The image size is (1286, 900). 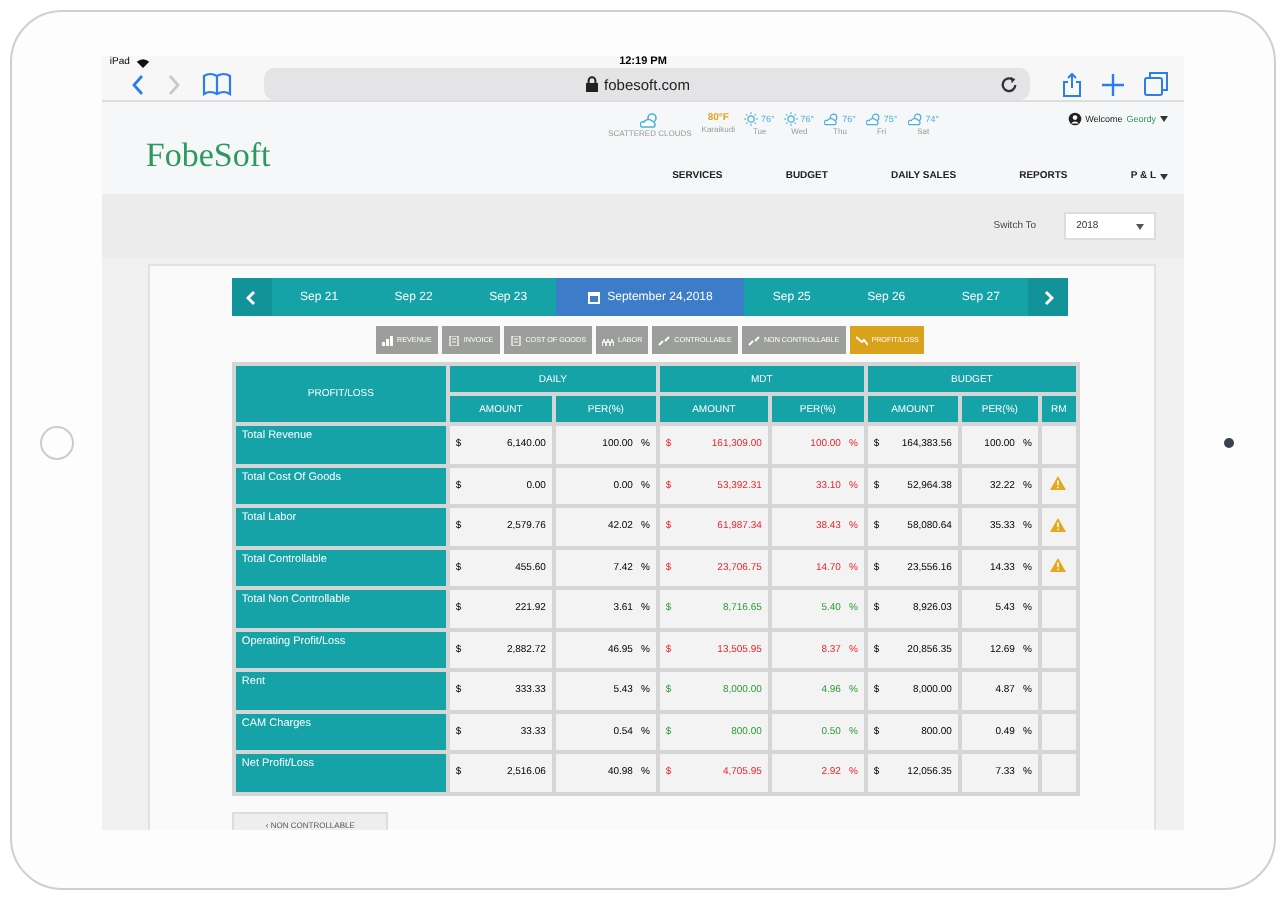 What do you see at coordinates (142, 62) in the screenshot?
I see `wifi-icon` at bounding box center [142, 62].